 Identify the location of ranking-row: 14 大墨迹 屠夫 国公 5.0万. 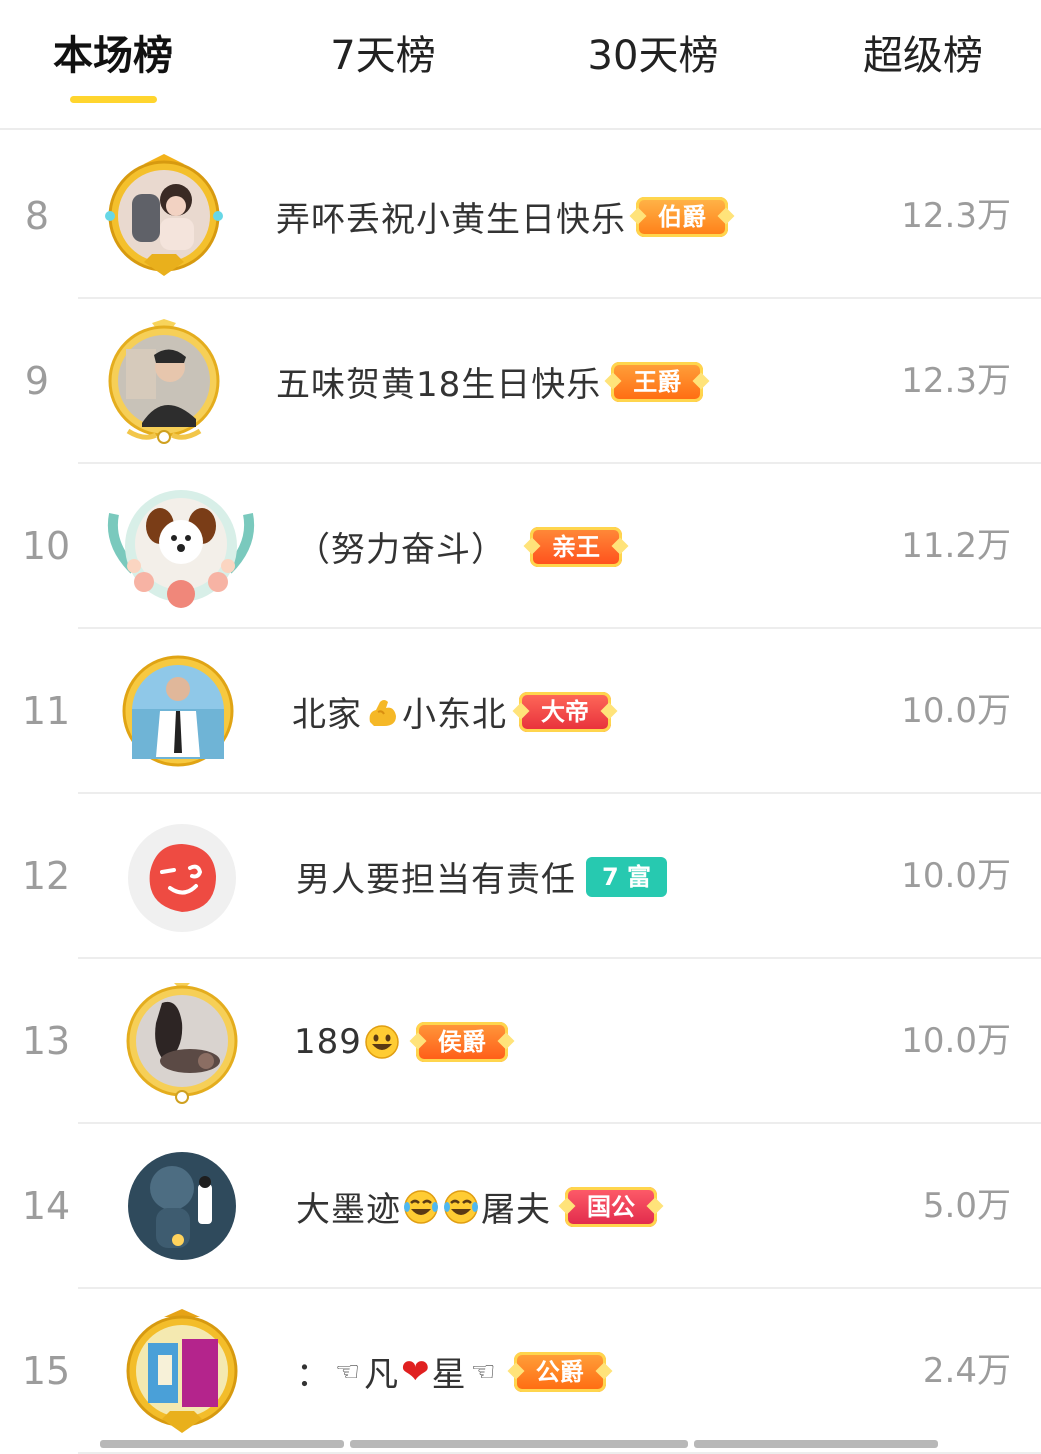
(520, 1206).